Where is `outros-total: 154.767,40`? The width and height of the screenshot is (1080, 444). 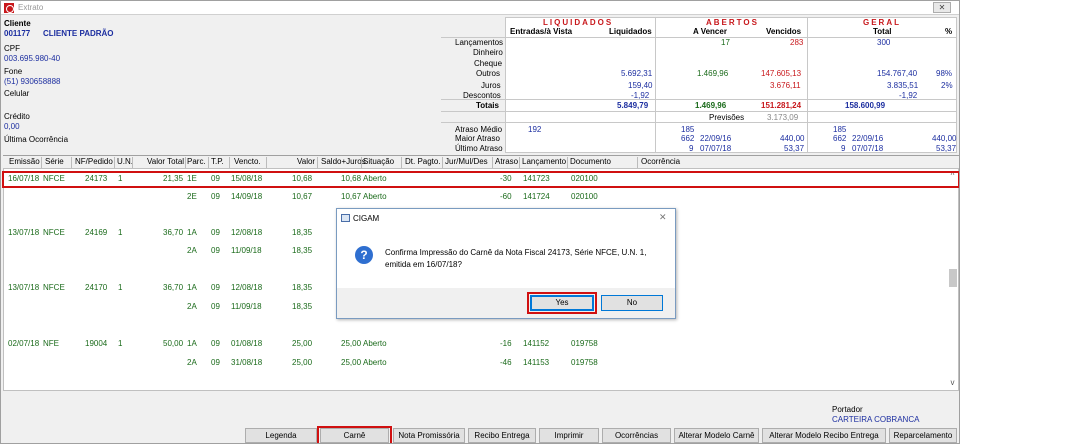 outros-total: 154.767,40 is located at coordinates (897, 73).